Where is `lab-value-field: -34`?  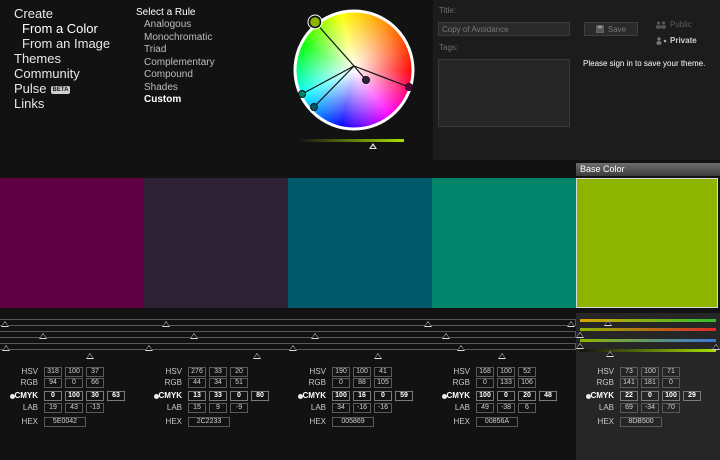 lab-value-field: -34 is located at coordinates (650, 408).